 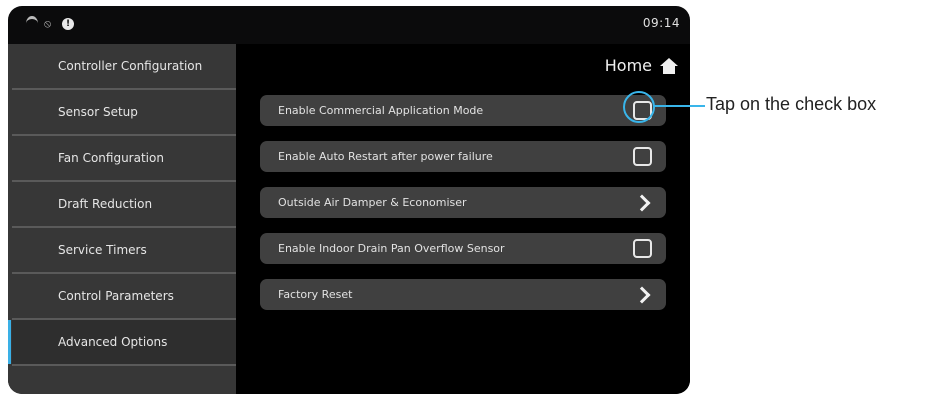 I want to click on option-row-outside-air-damper: Outside Air Damper & Economiser, so click(x=463, y=202).